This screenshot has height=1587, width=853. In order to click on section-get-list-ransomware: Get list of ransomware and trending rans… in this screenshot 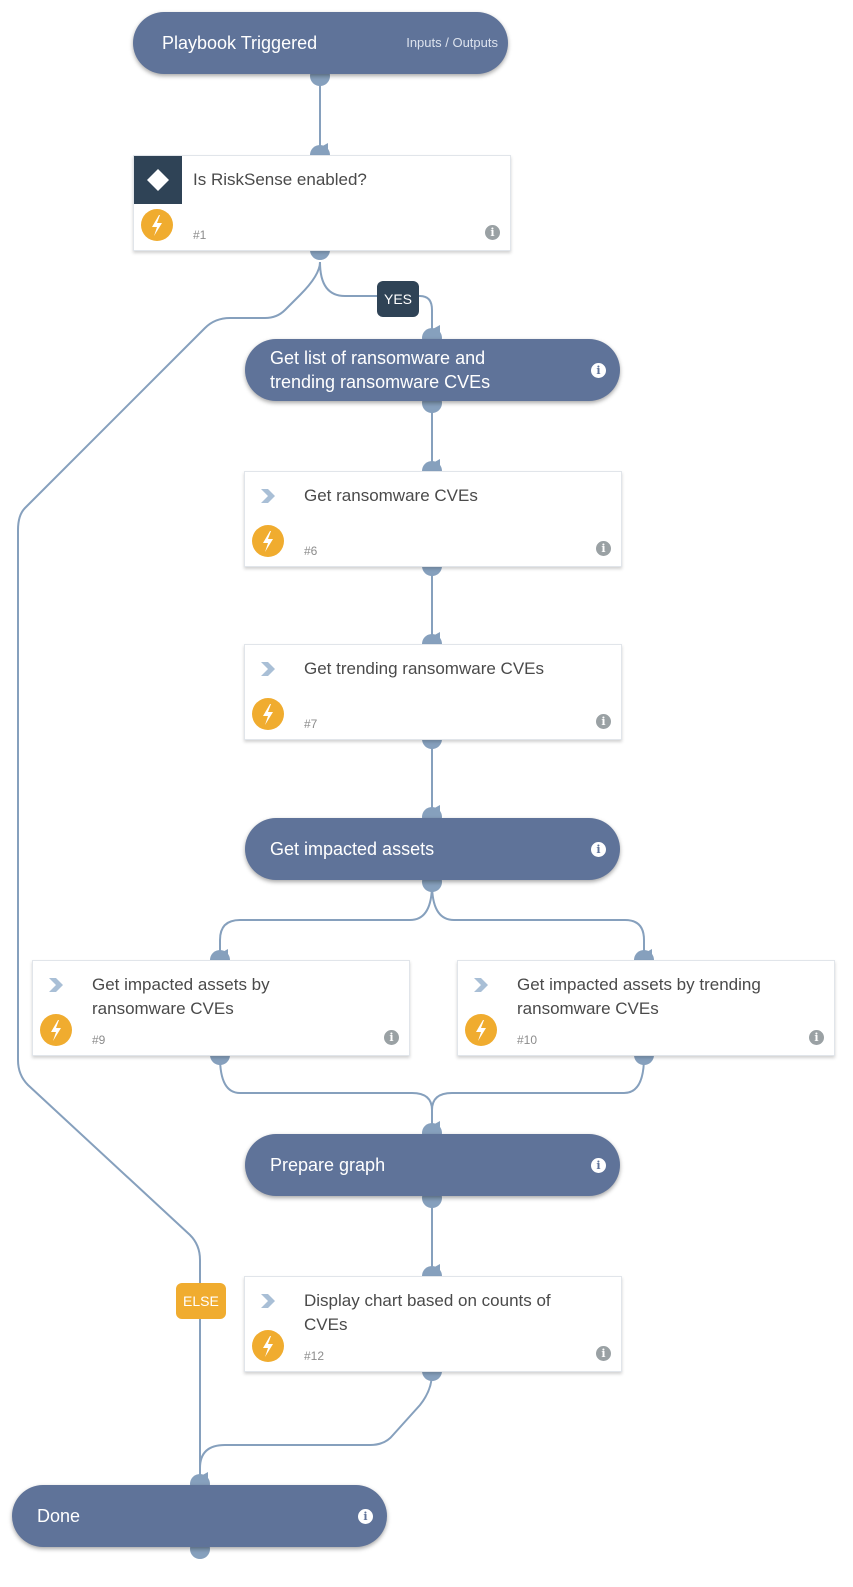, I will do `click(432, 370)`.